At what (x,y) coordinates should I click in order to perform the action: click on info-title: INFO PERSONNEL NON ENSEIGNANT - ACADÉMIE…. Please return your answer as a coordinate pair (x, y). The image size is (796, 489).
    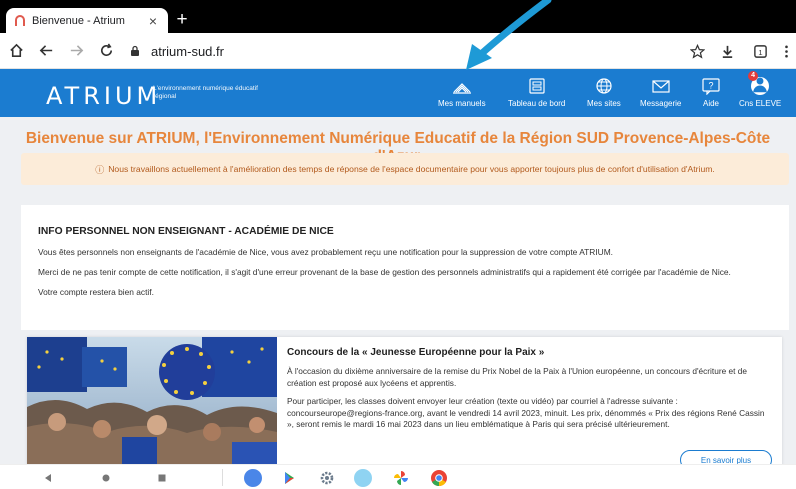
    Looking at the image, I should click on (186, 231).